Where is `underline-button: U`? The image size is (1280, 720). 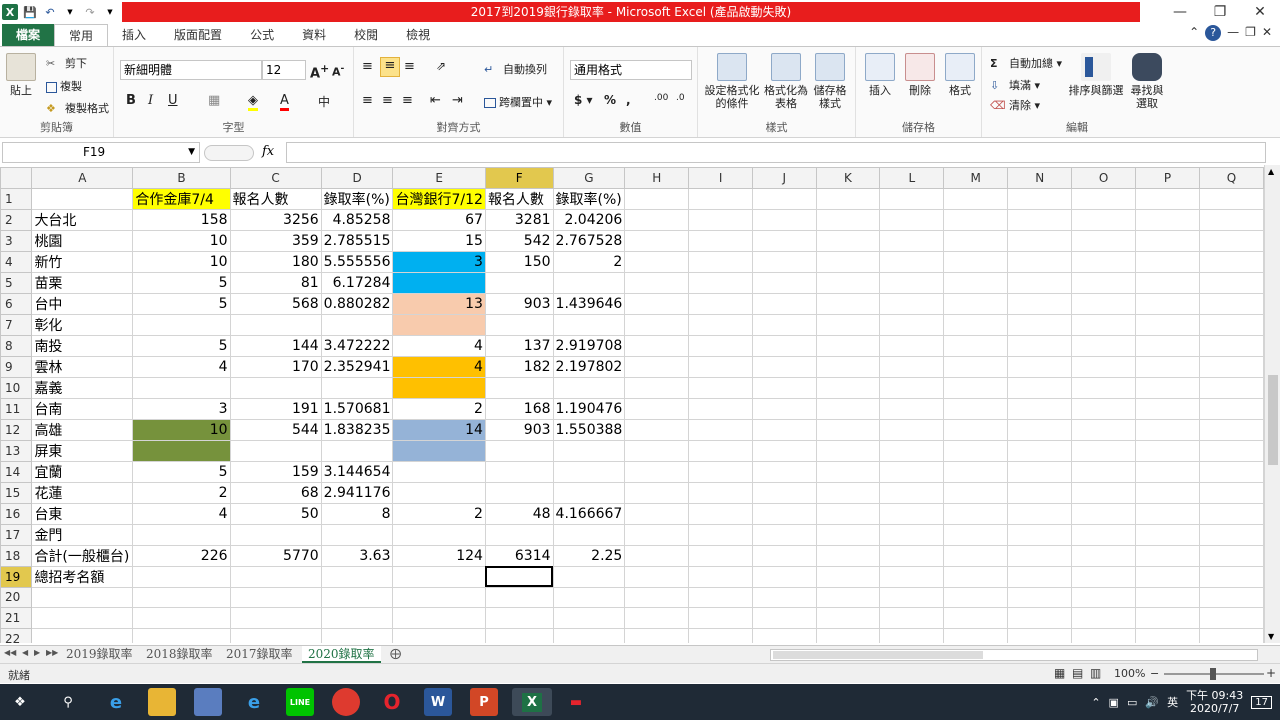 underline-button: U is located at coordinates (173, 100).